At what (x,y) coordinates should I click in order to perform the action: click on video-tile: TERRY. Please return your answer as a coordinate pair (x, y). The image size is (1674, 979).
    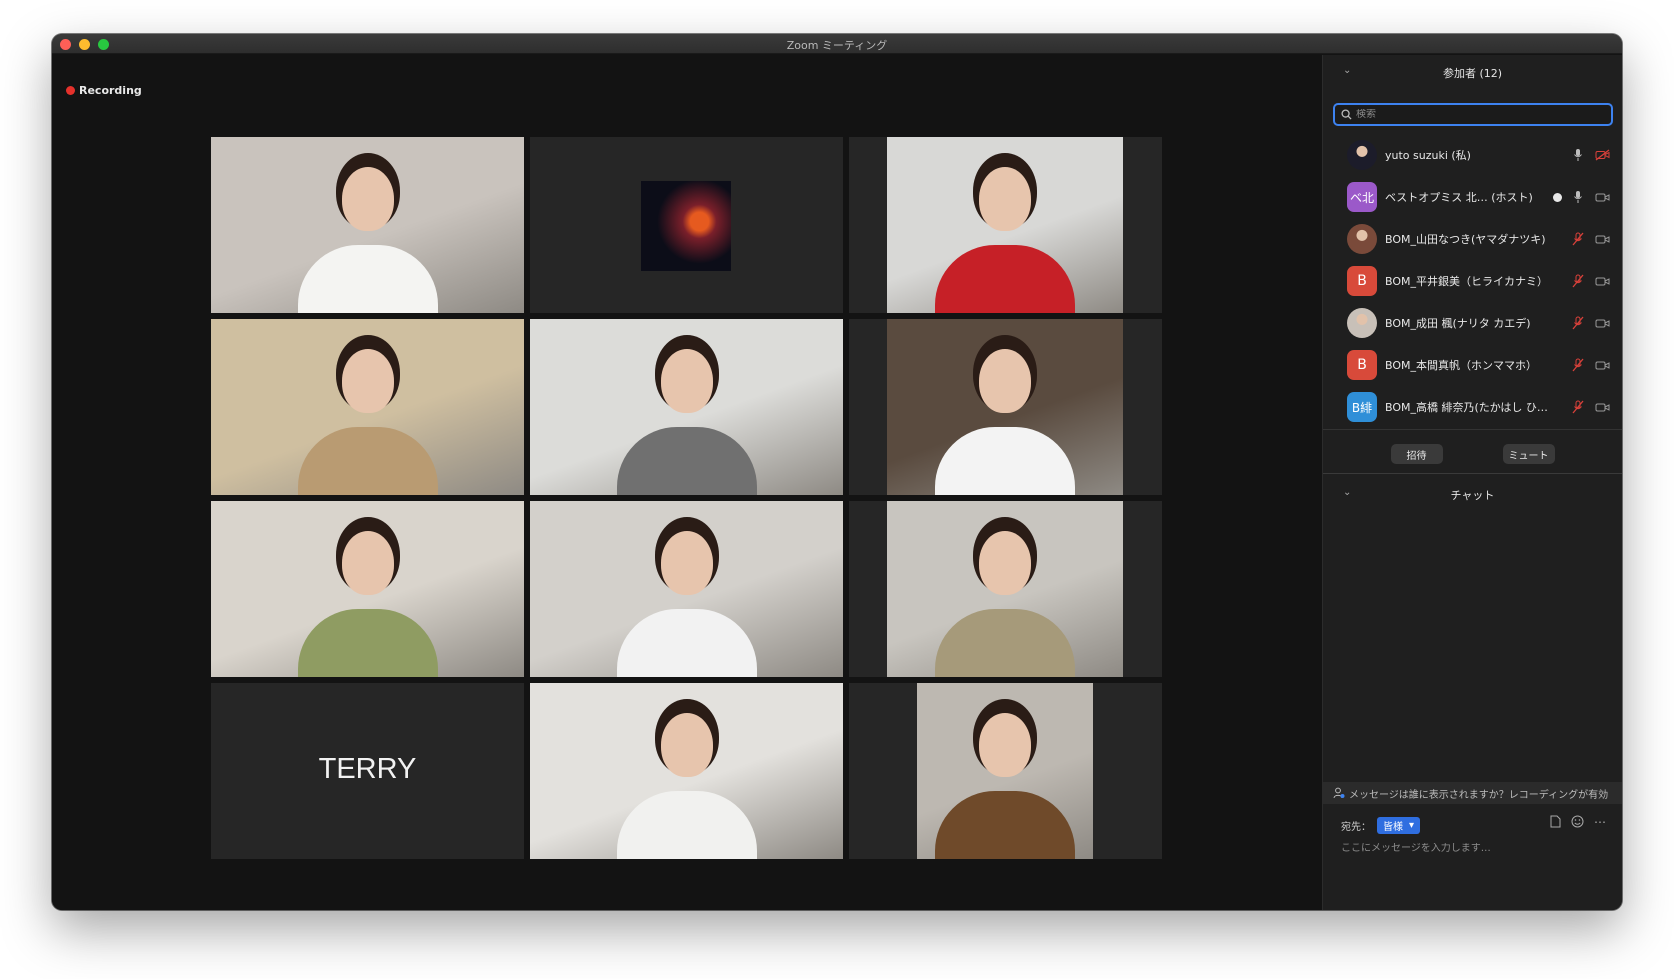
    Looking at the image, I should click on (367, 771).